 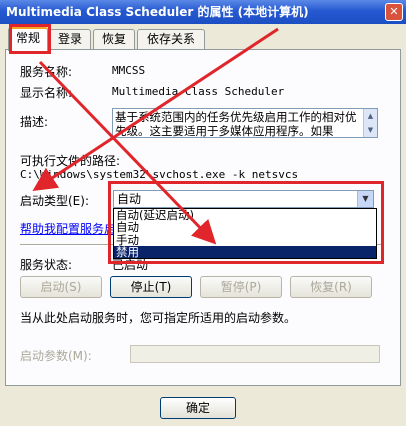 What do you see at coordinates (255, 354) in the screenshot?
I see `start-params-input` at bounding box center [255, 354].